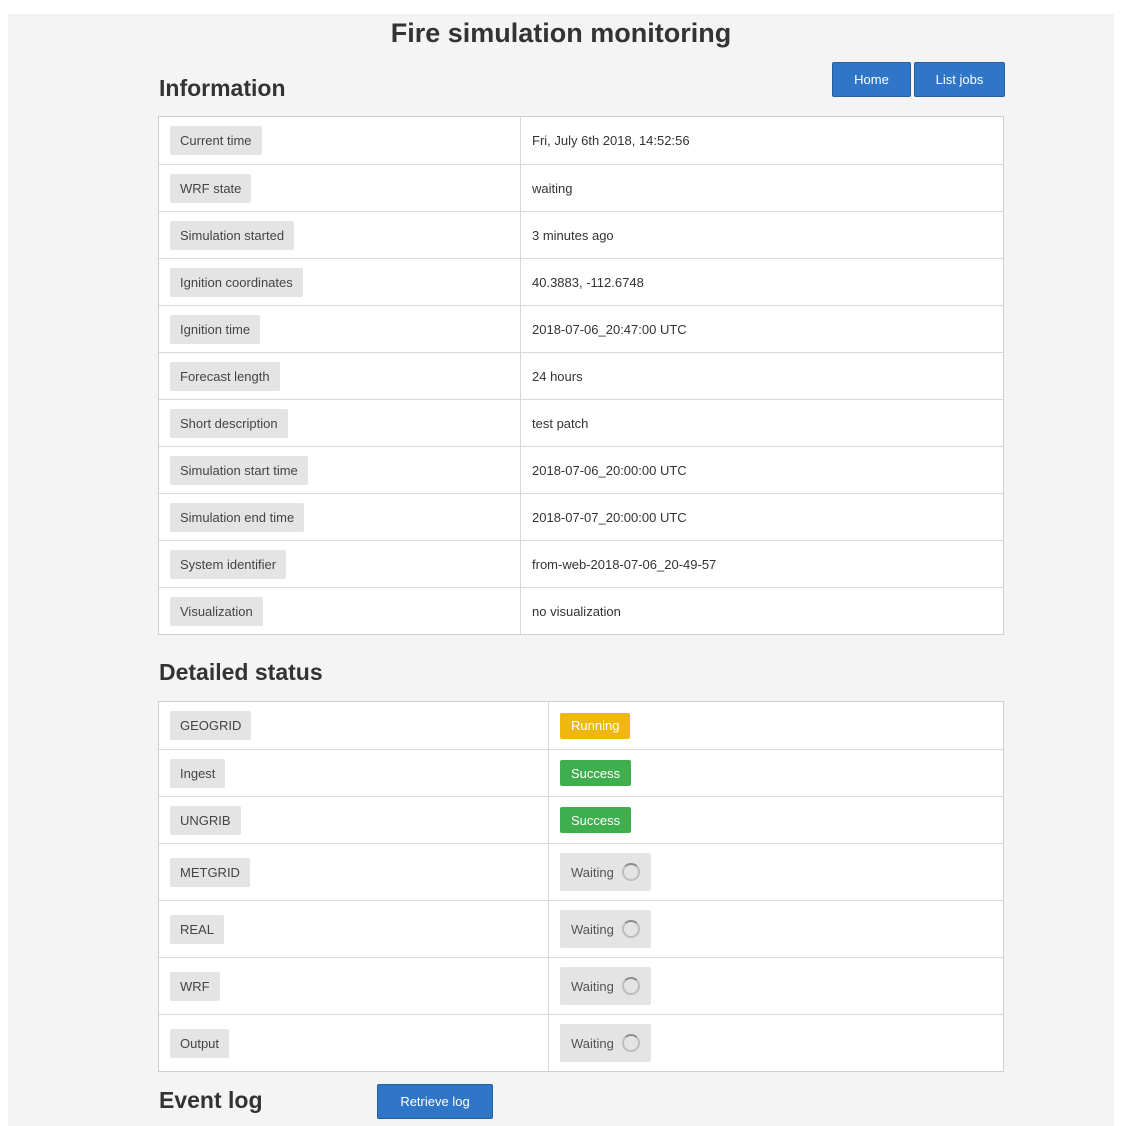 The height and width of the screenshot is (1126, 1126). Describe the element at coordinates (222, 88) in the screenshot. I see `information-heading: Information` at that location.